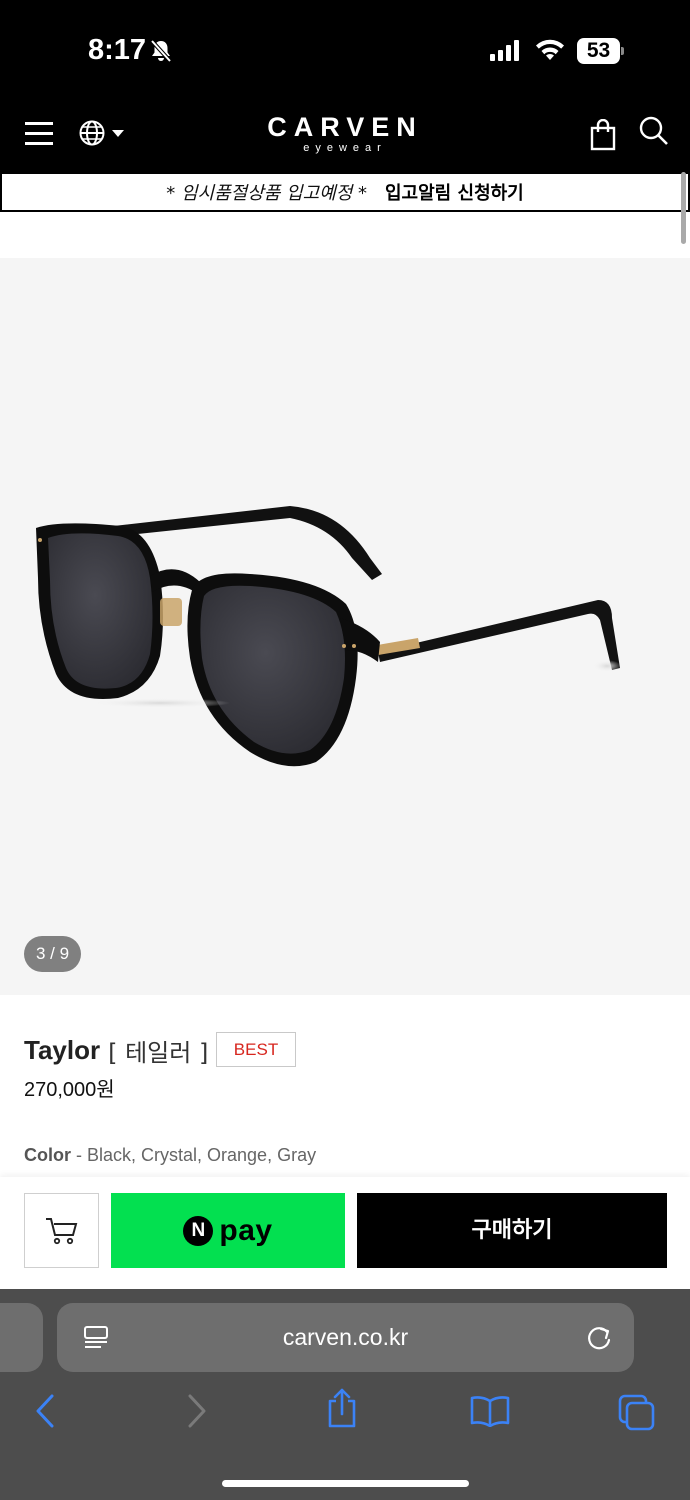  What do you see at coordinates (117, 50) in the screenshot?
I see `status-time: 8:17` at bounding box center [117, 50].